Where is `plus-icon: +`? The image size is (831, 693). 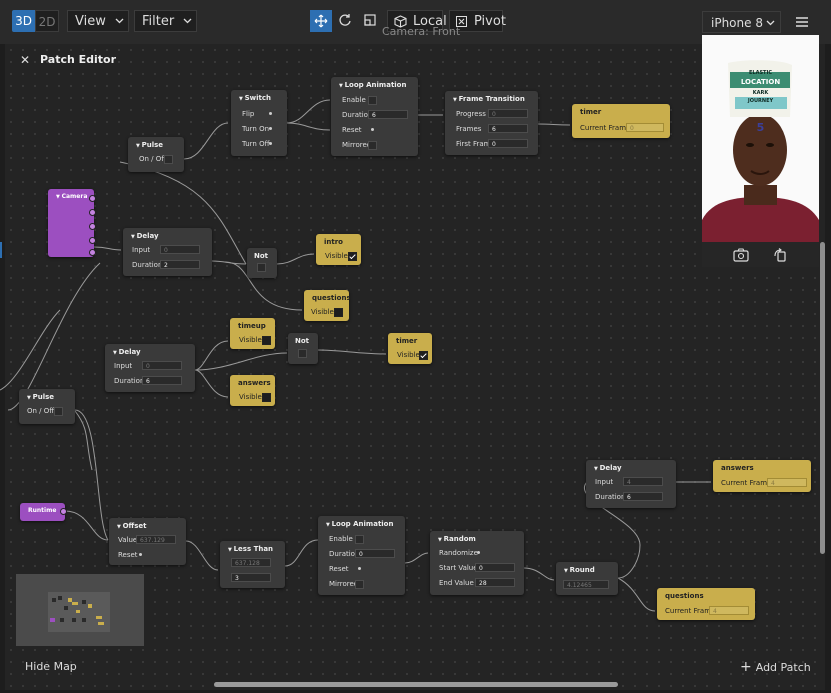 plus-icon: + is located at coordinates (746, 667).